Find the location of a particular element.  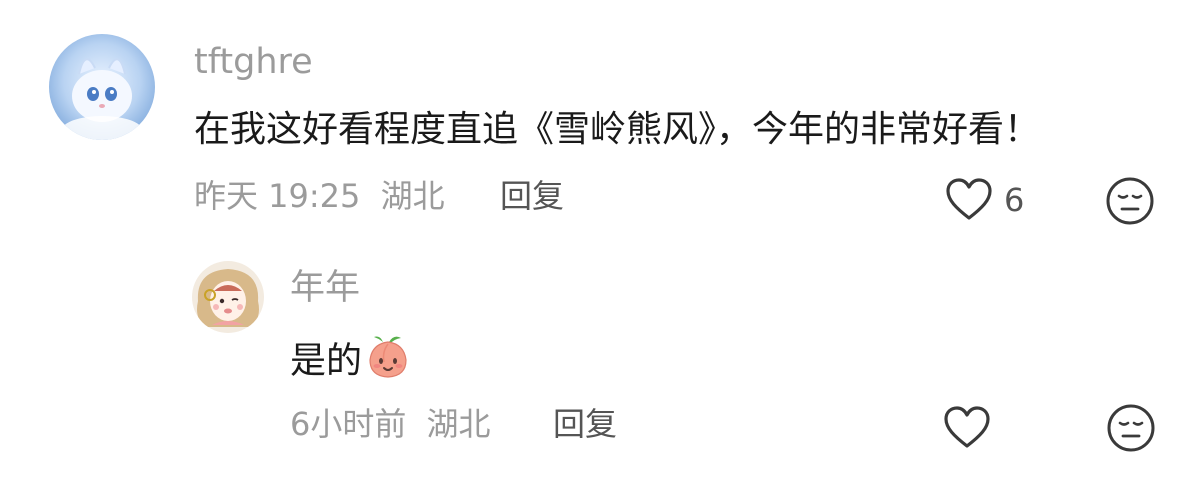

comment-username: tftghre is located at coordinates (253, 62).